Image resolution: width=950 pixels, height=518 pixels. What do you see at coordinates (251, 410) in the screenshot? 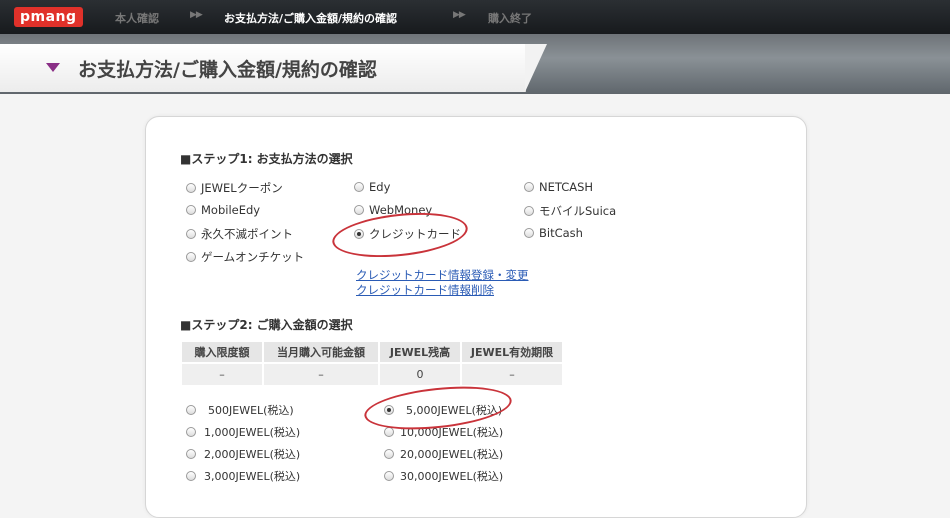
I see `option-label: 500JEWEL(税込)` at bounding box center [251, 410].